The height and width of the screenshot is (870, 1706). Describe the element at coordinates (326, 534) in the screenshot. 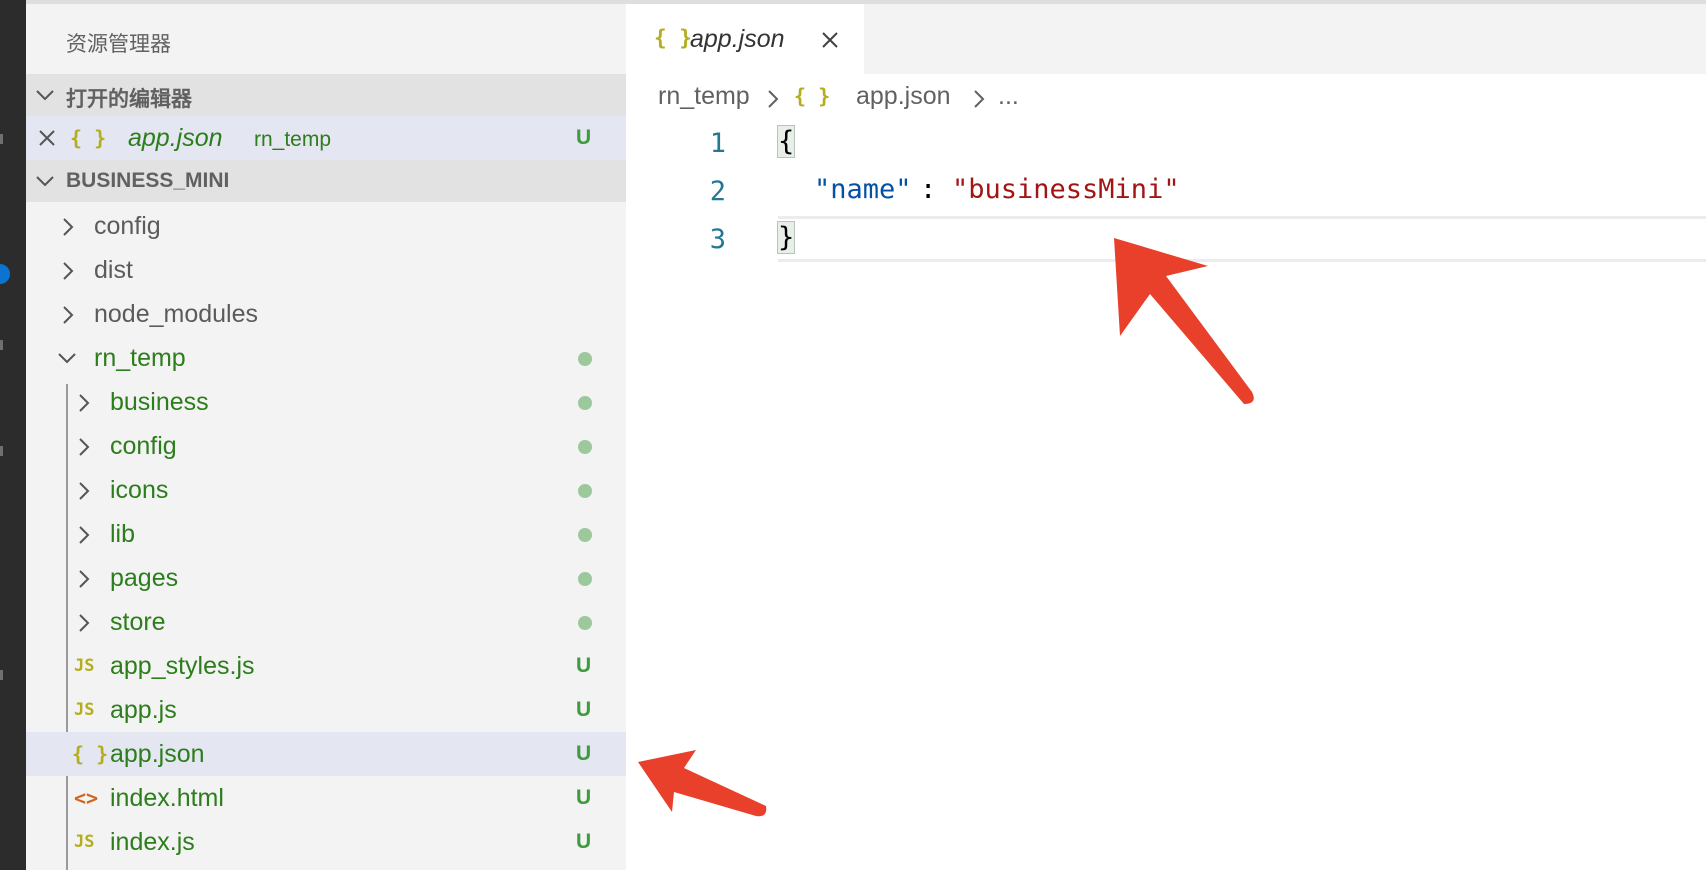

I see `tree-folder-lib: lib` at that location.